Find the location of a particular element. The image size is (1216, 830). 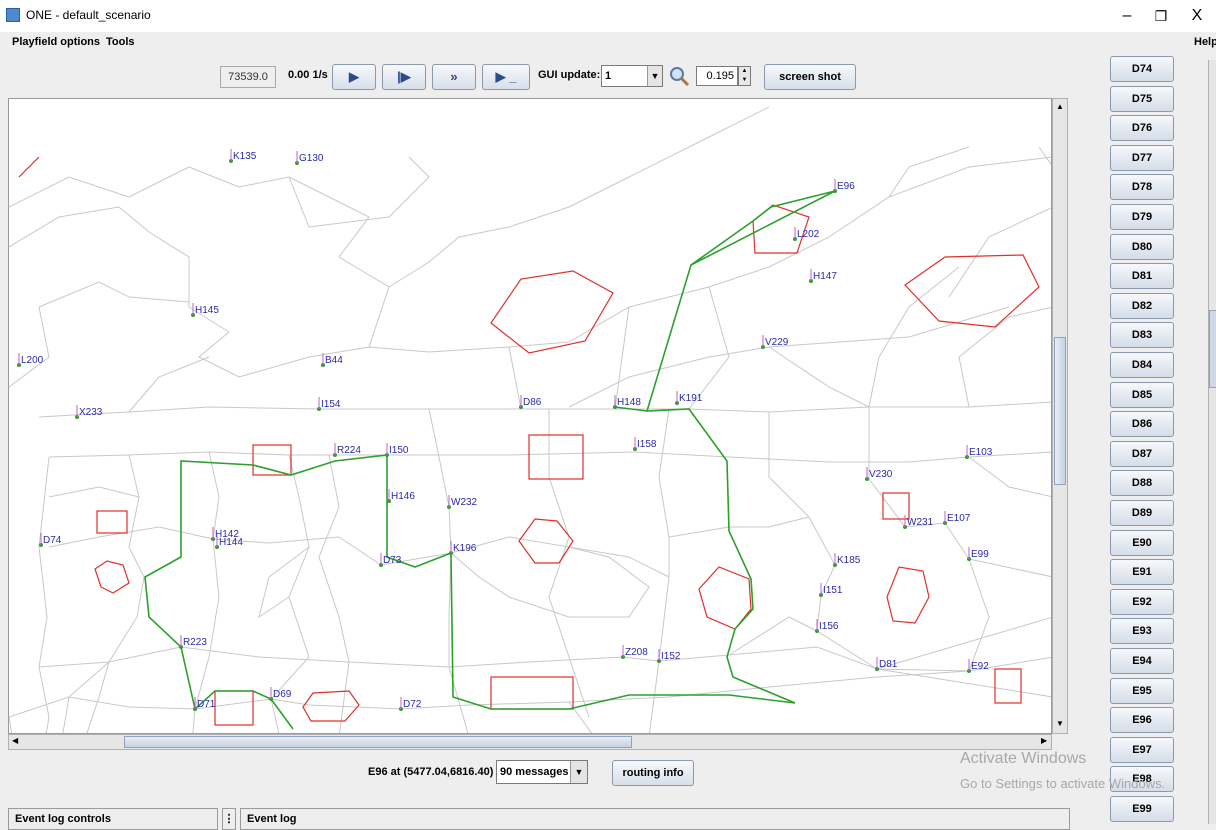

zoom-spinner: ▲ ▼ is located at coordinates (744, 76).